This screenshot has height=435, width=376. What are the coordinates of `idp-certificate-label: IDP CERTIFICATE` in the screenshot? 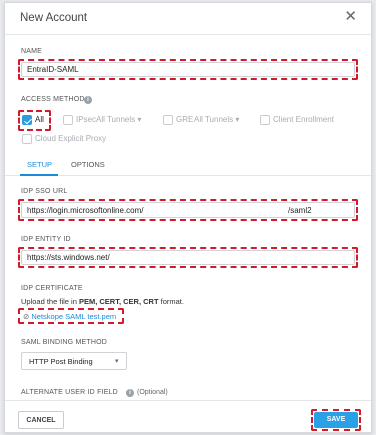 It's located at (52, 288).